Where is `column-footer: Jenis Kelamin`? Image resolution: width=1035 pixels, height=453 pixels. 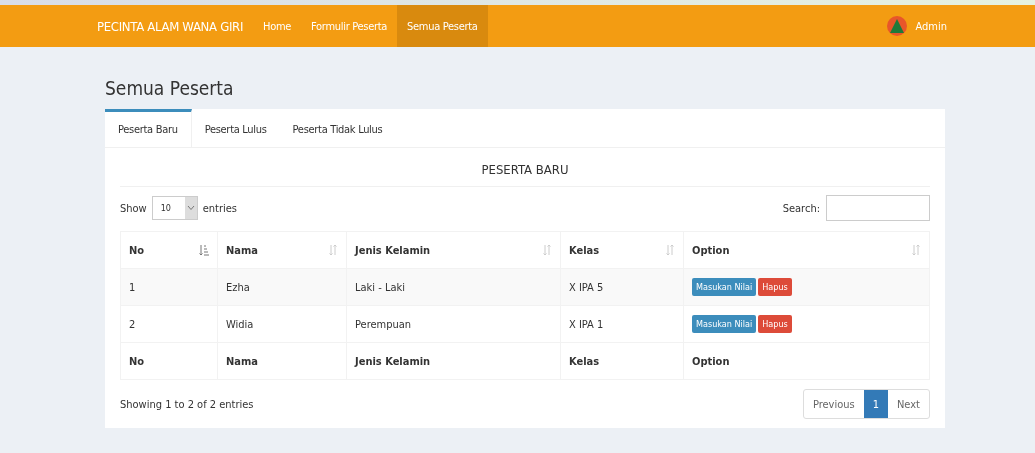
column-footer: Jenis Kelamin is located at coordinates (393, 361).